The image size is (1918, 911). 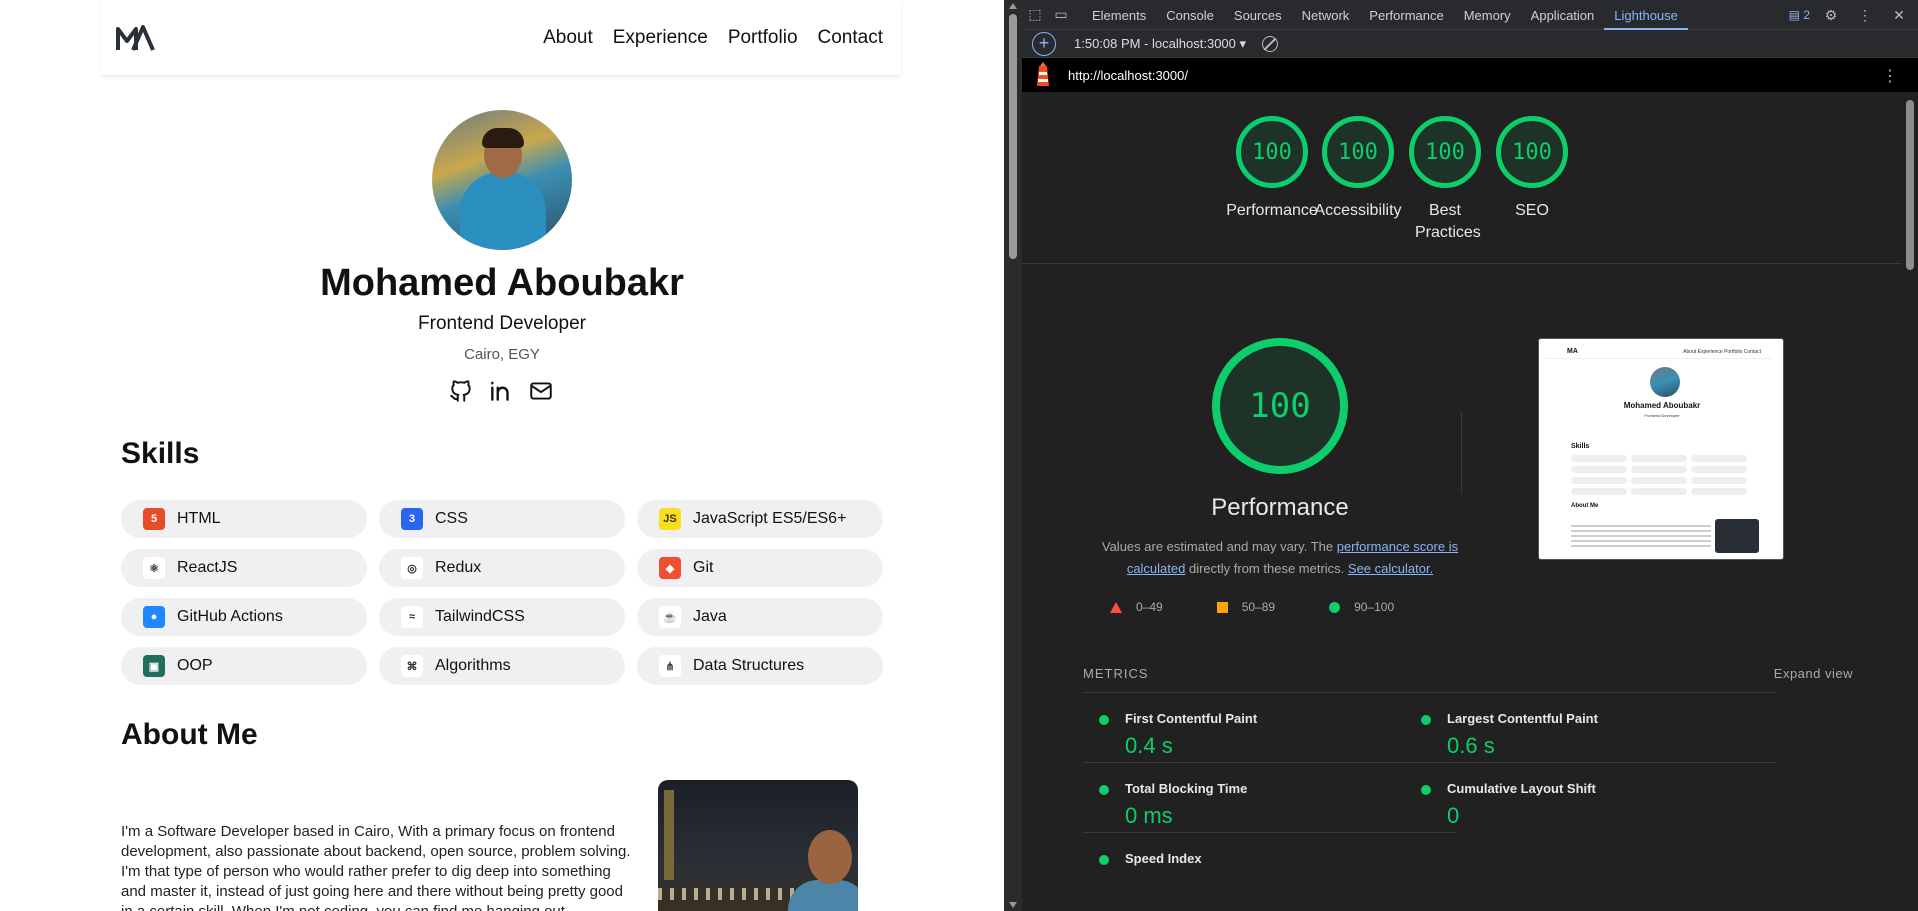 I want to click on metric-value: 0.6 s, so click(x=1471, y=745).